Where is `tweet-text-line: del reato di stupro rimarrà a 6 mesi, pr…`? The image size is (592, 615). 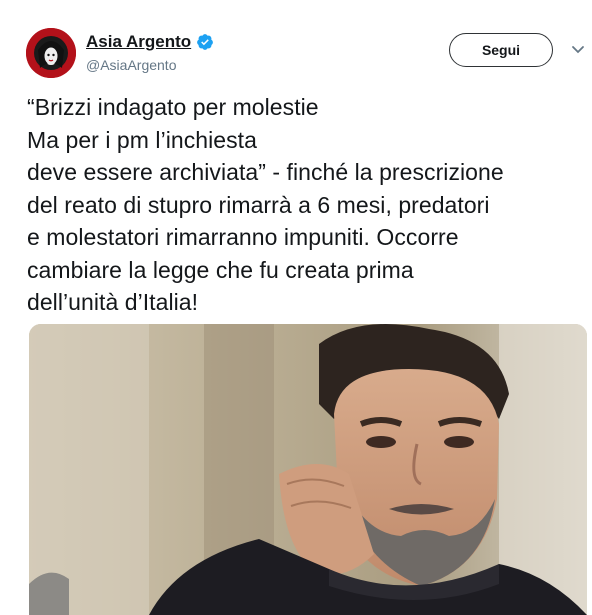 tweet-text-line: del reato di stupro rimarrà a 6 mesi, pr… is located at coordinates (258, 204).